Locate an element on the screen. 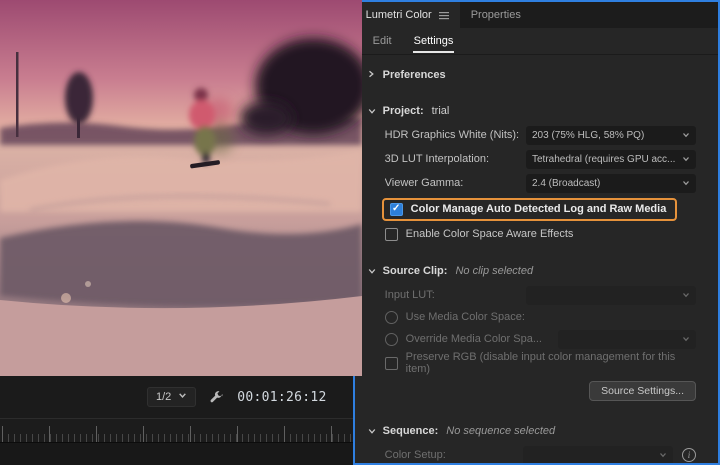 This screenshot has height=465, width=720. checkbox-aware-effects is located at coordinates (391, 234).